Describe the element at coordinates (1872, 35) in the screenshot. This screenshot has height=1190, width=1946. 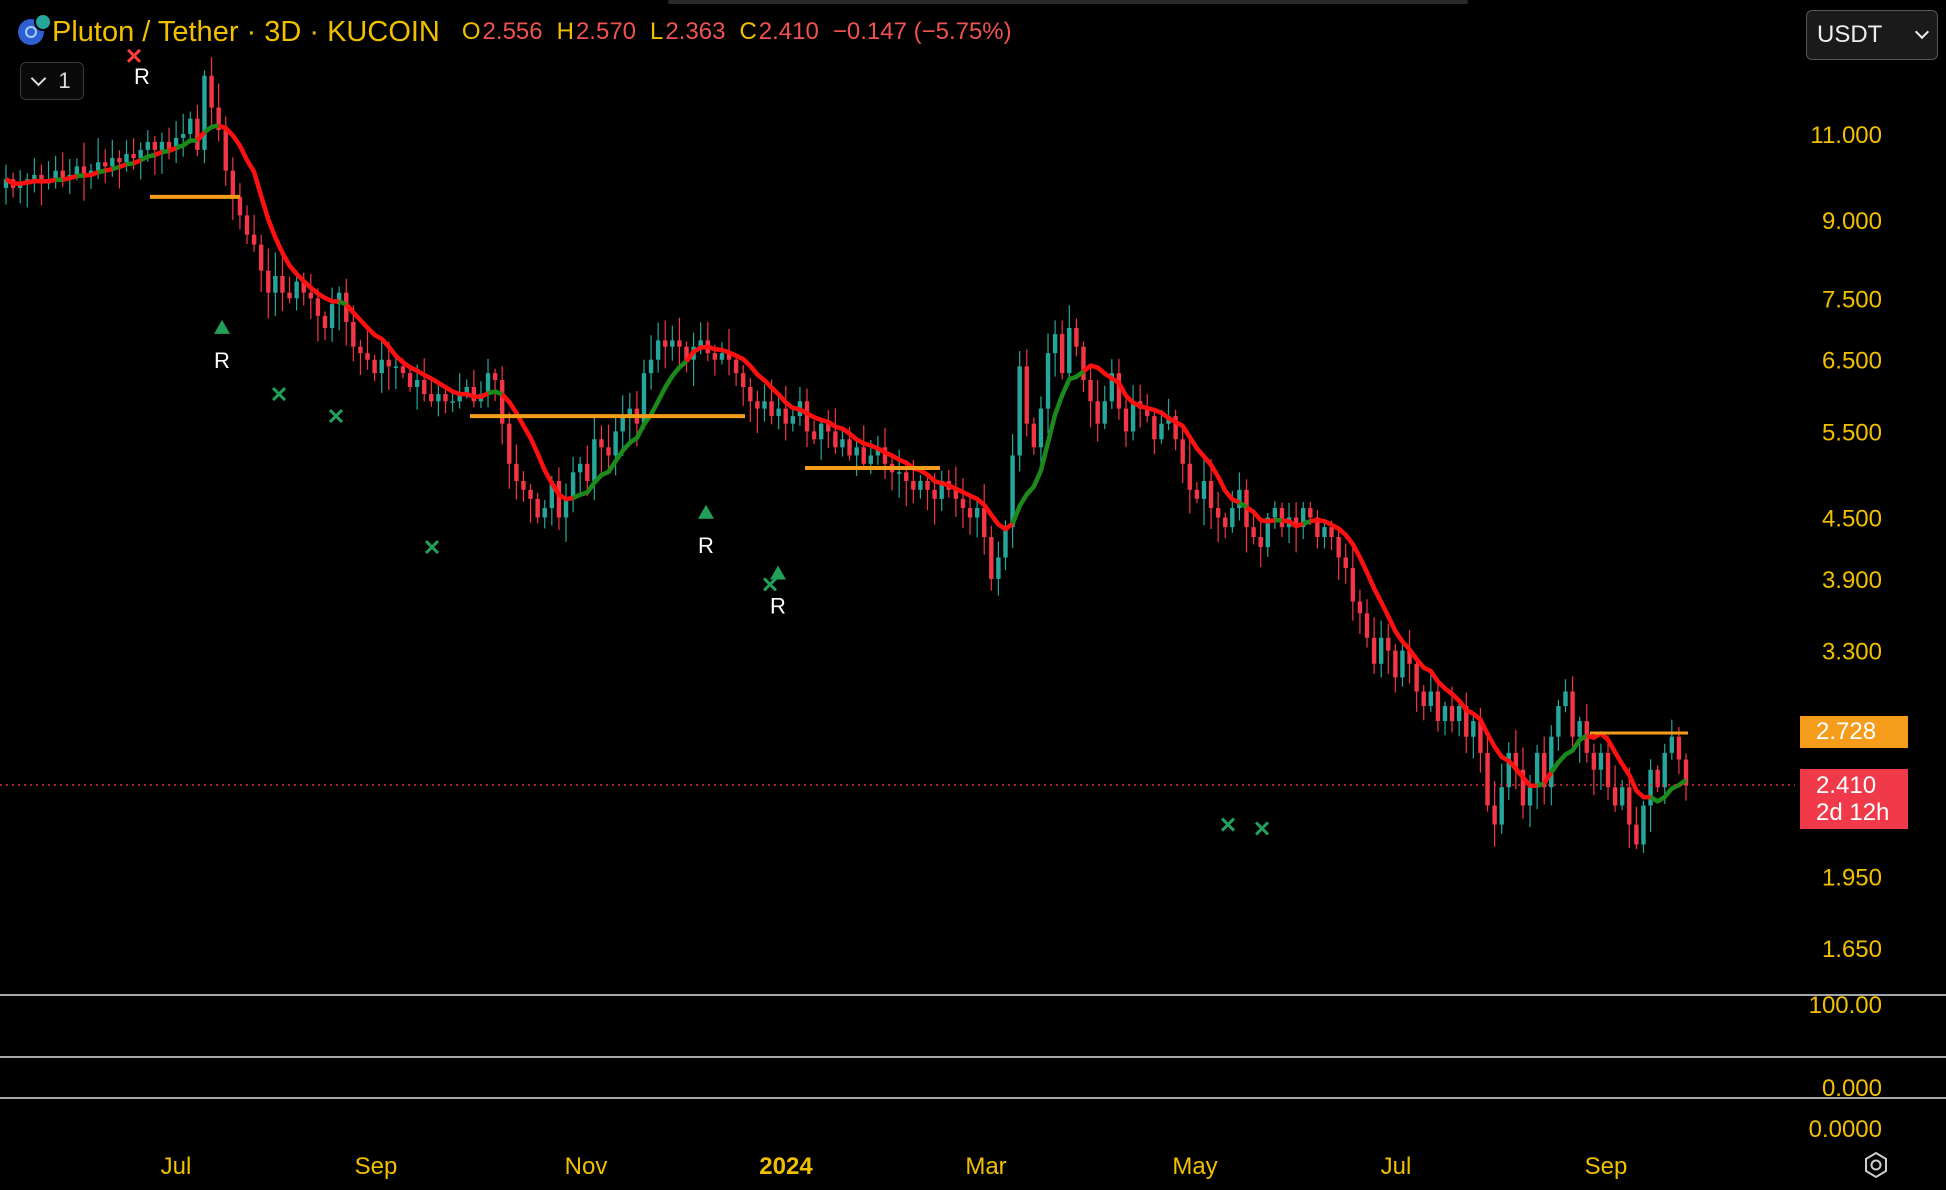
I see `currency-select: USDT` at that location.